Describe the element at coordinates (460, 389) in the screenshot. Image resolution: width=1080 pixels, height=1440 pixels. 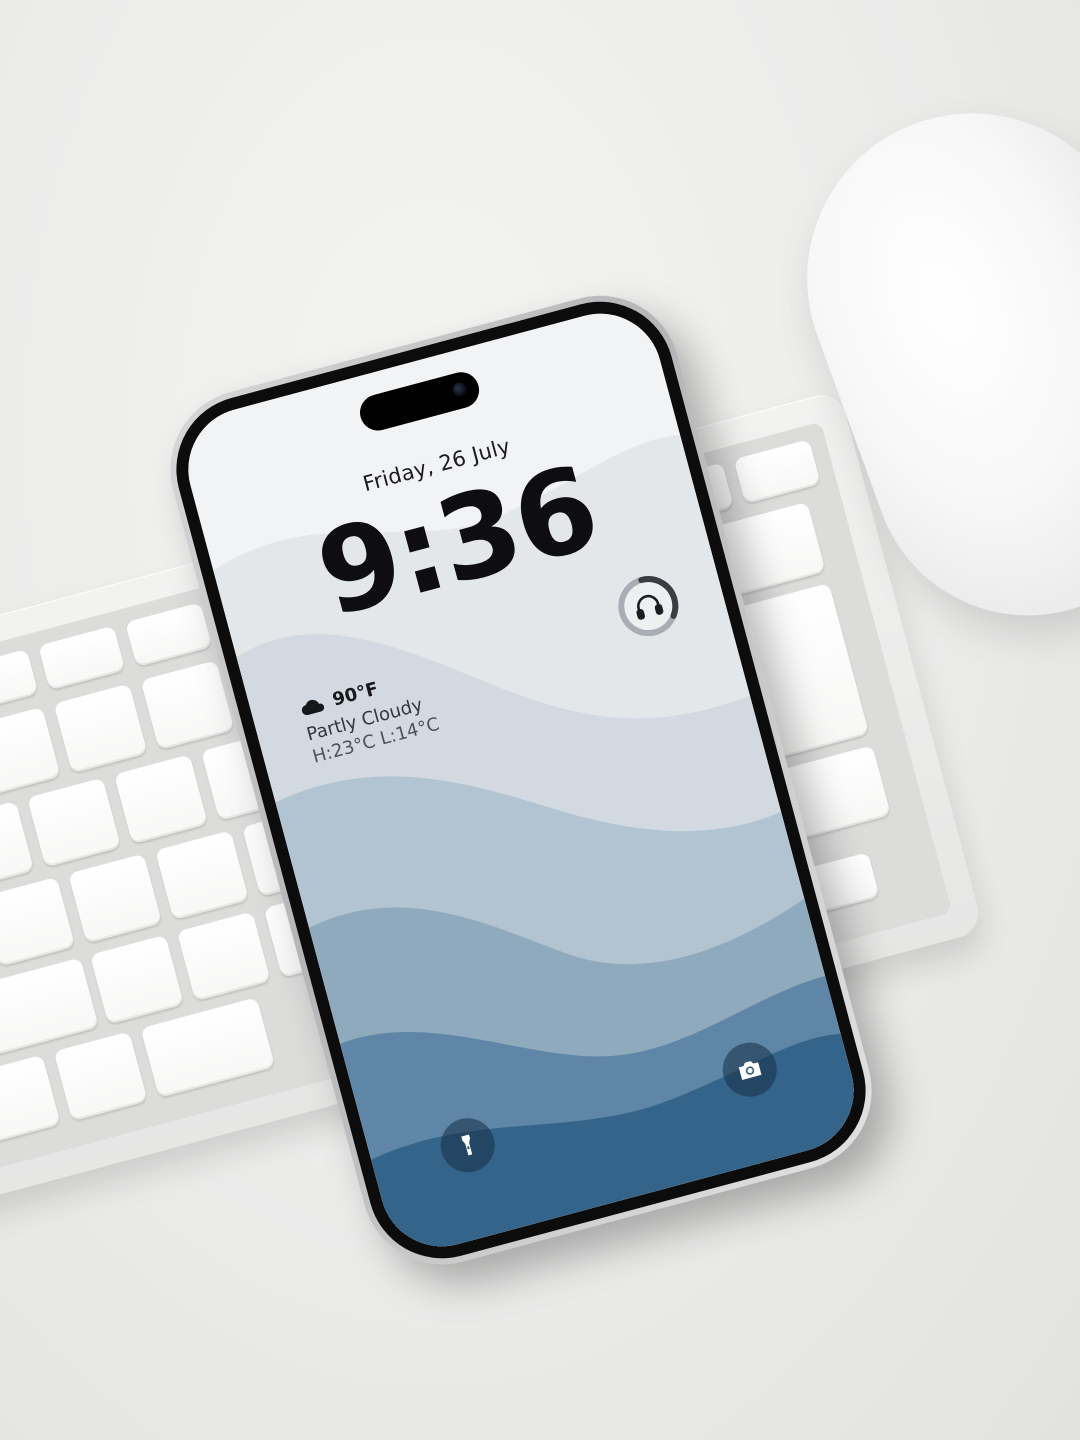
I see `front-camera-icon` at that location.